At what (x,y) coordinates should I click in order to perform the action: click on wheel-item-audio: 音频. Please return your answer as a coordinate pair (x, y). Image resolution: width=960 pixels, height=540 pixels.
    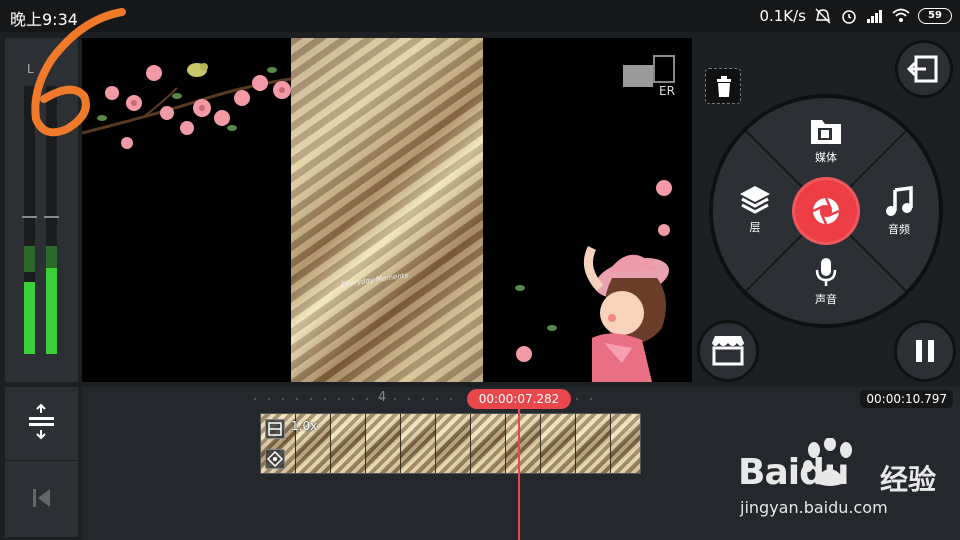
    Looking at the image, I should click on (899, 211).